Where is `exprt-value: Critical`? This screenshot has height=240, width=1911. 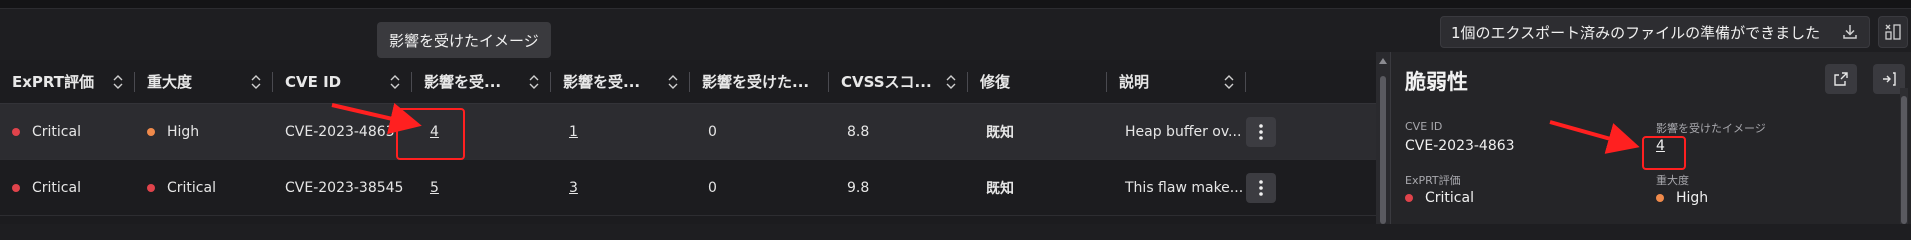 exprt-value: Critical is located at coordinates (1439, 198).